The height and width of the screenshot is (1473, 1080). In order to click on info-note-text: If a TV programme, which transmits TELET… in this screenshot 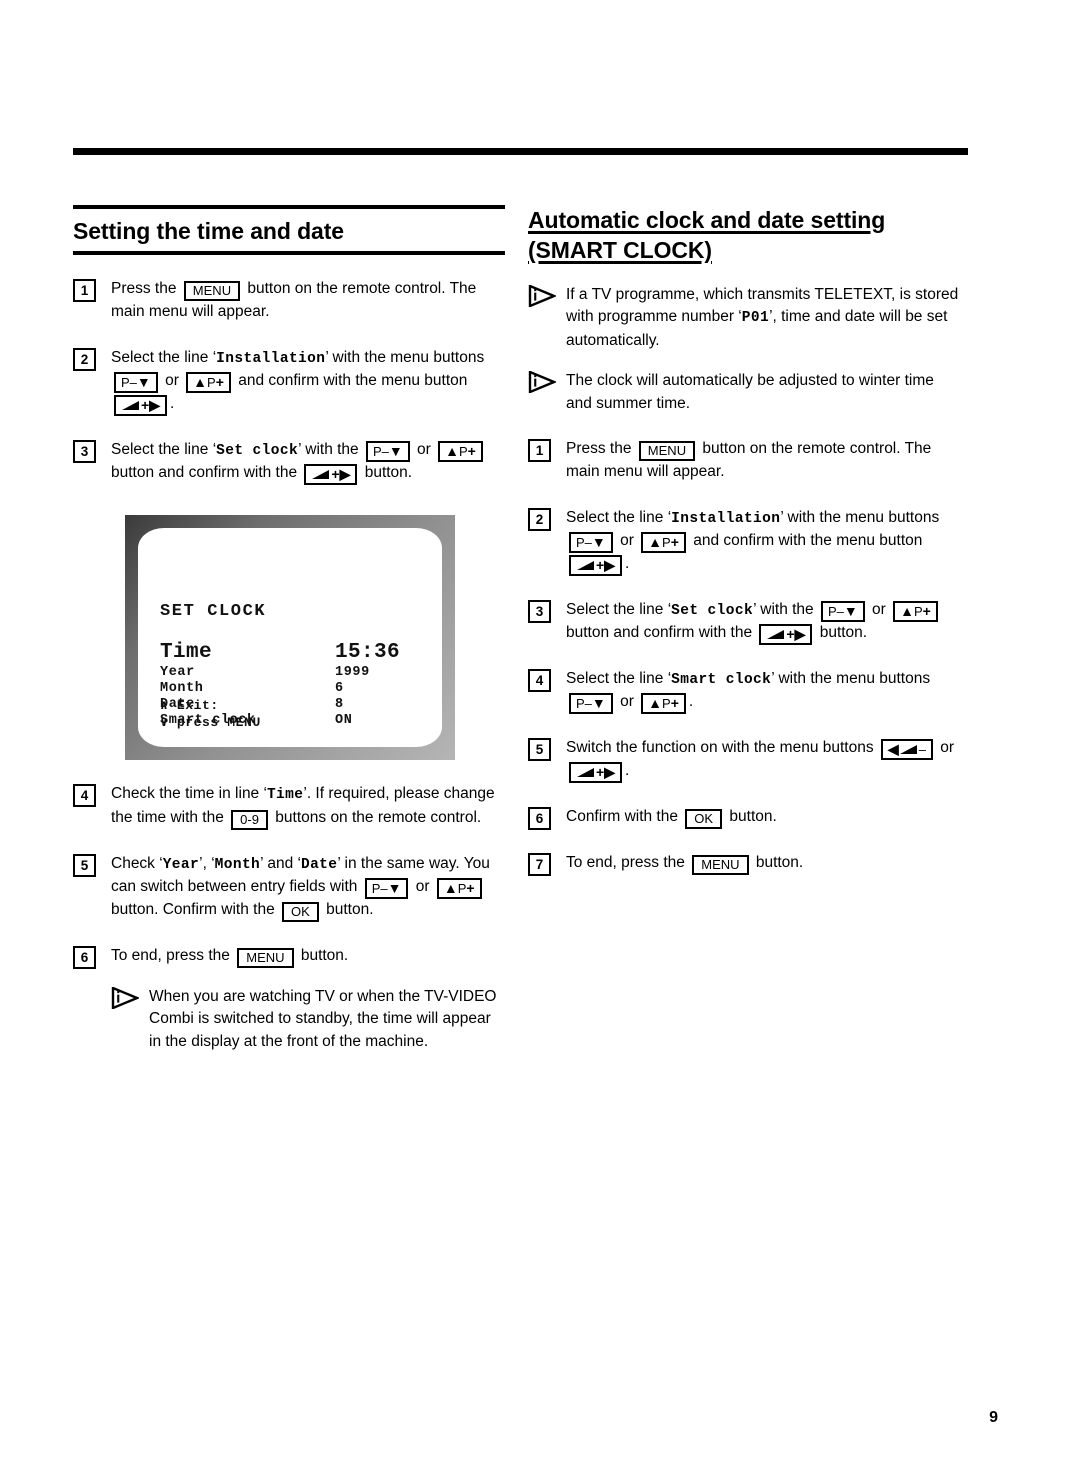, I will do `click(762, 317)`.